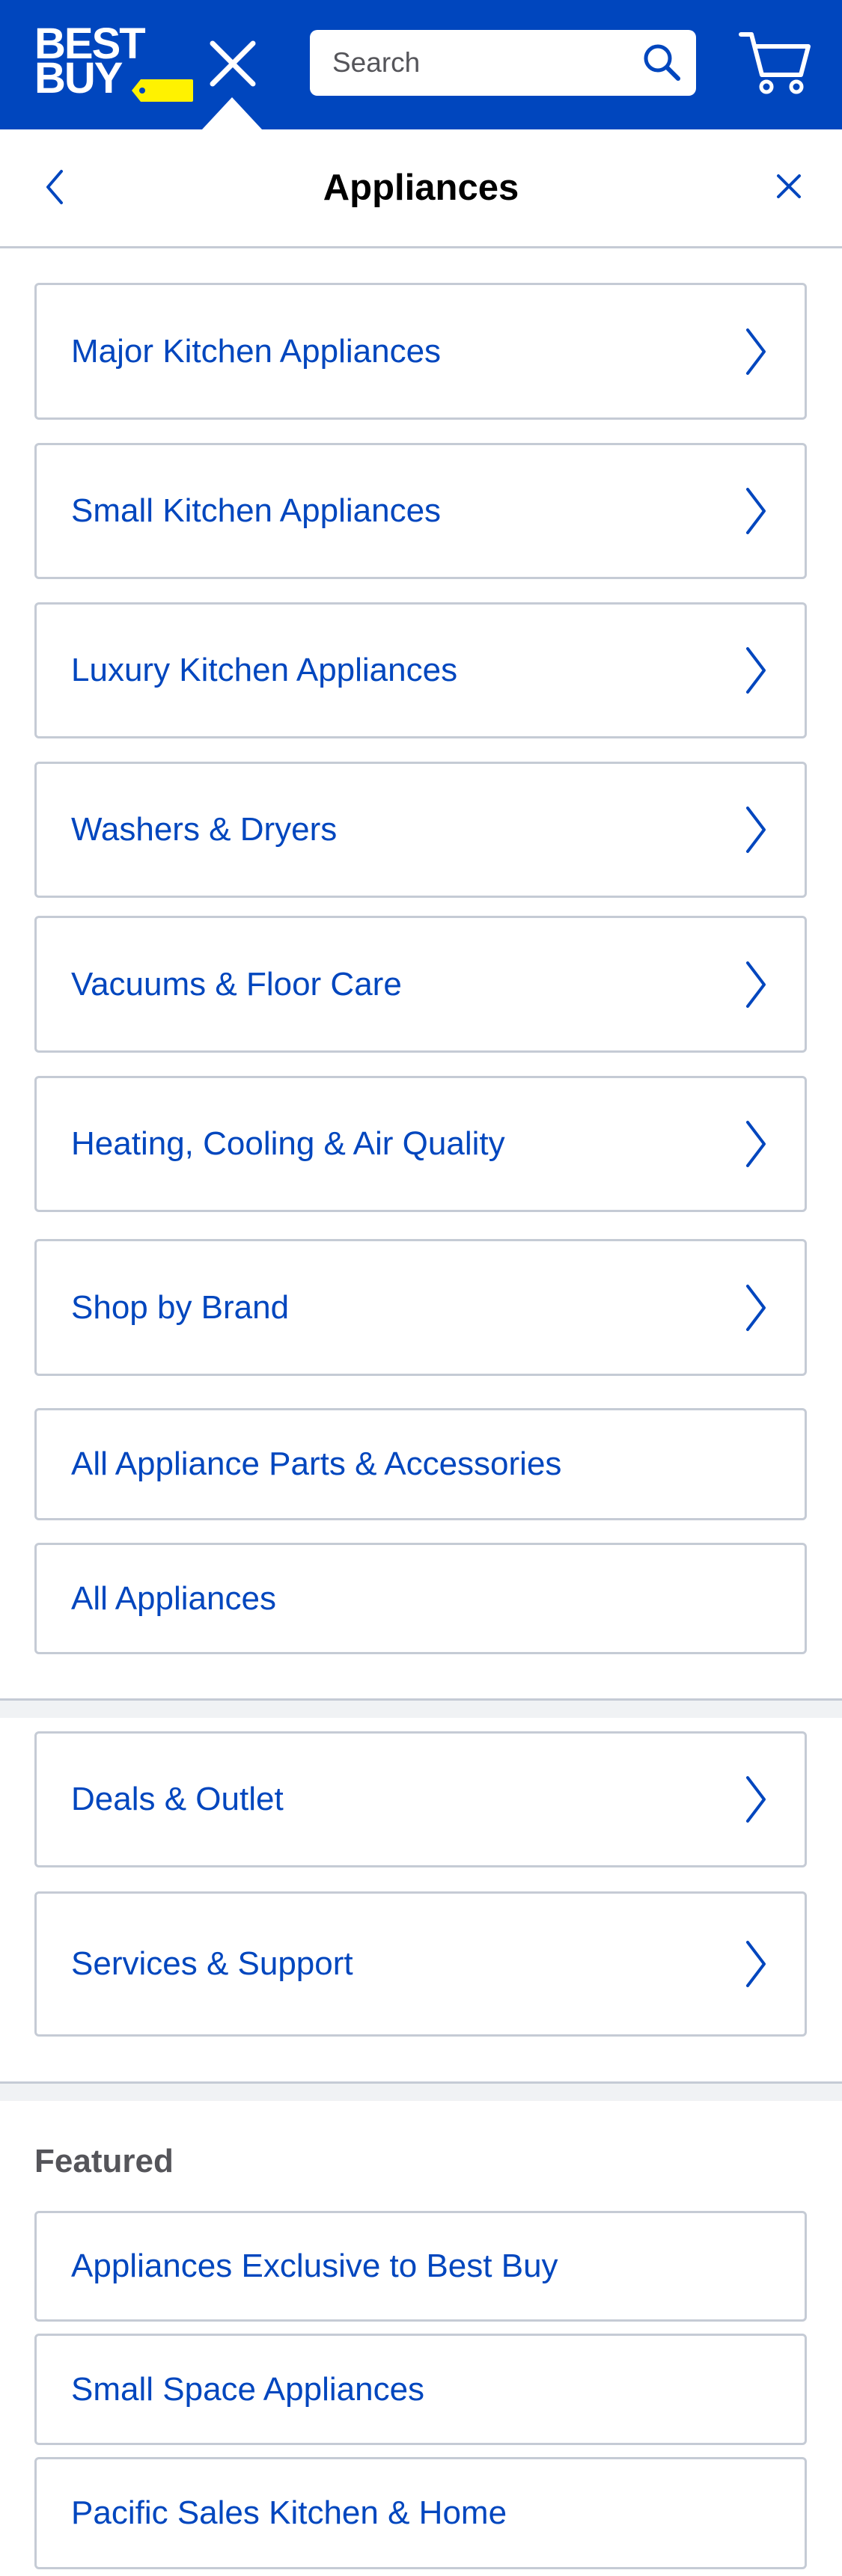 The height and width of the screenshot is (2576, 842). Describe the element at coordinates (264, 670) in the screenshot. I see `menu-item-label: Luxury Kitchen Appliances` at that location.